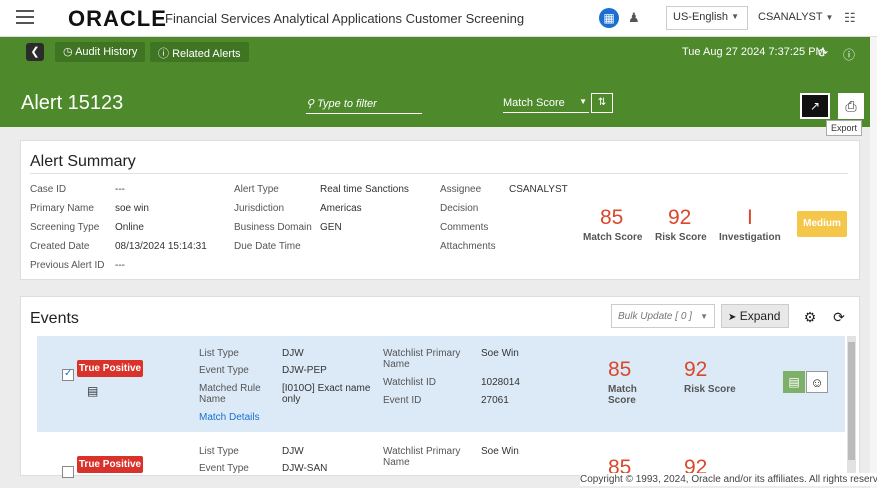 The image size is (877, 488). What do you see at coordinates (364, 189) in the screenshot?
I see `alert-type-value: Real time Sanctions` at bounding box center [364, 189].